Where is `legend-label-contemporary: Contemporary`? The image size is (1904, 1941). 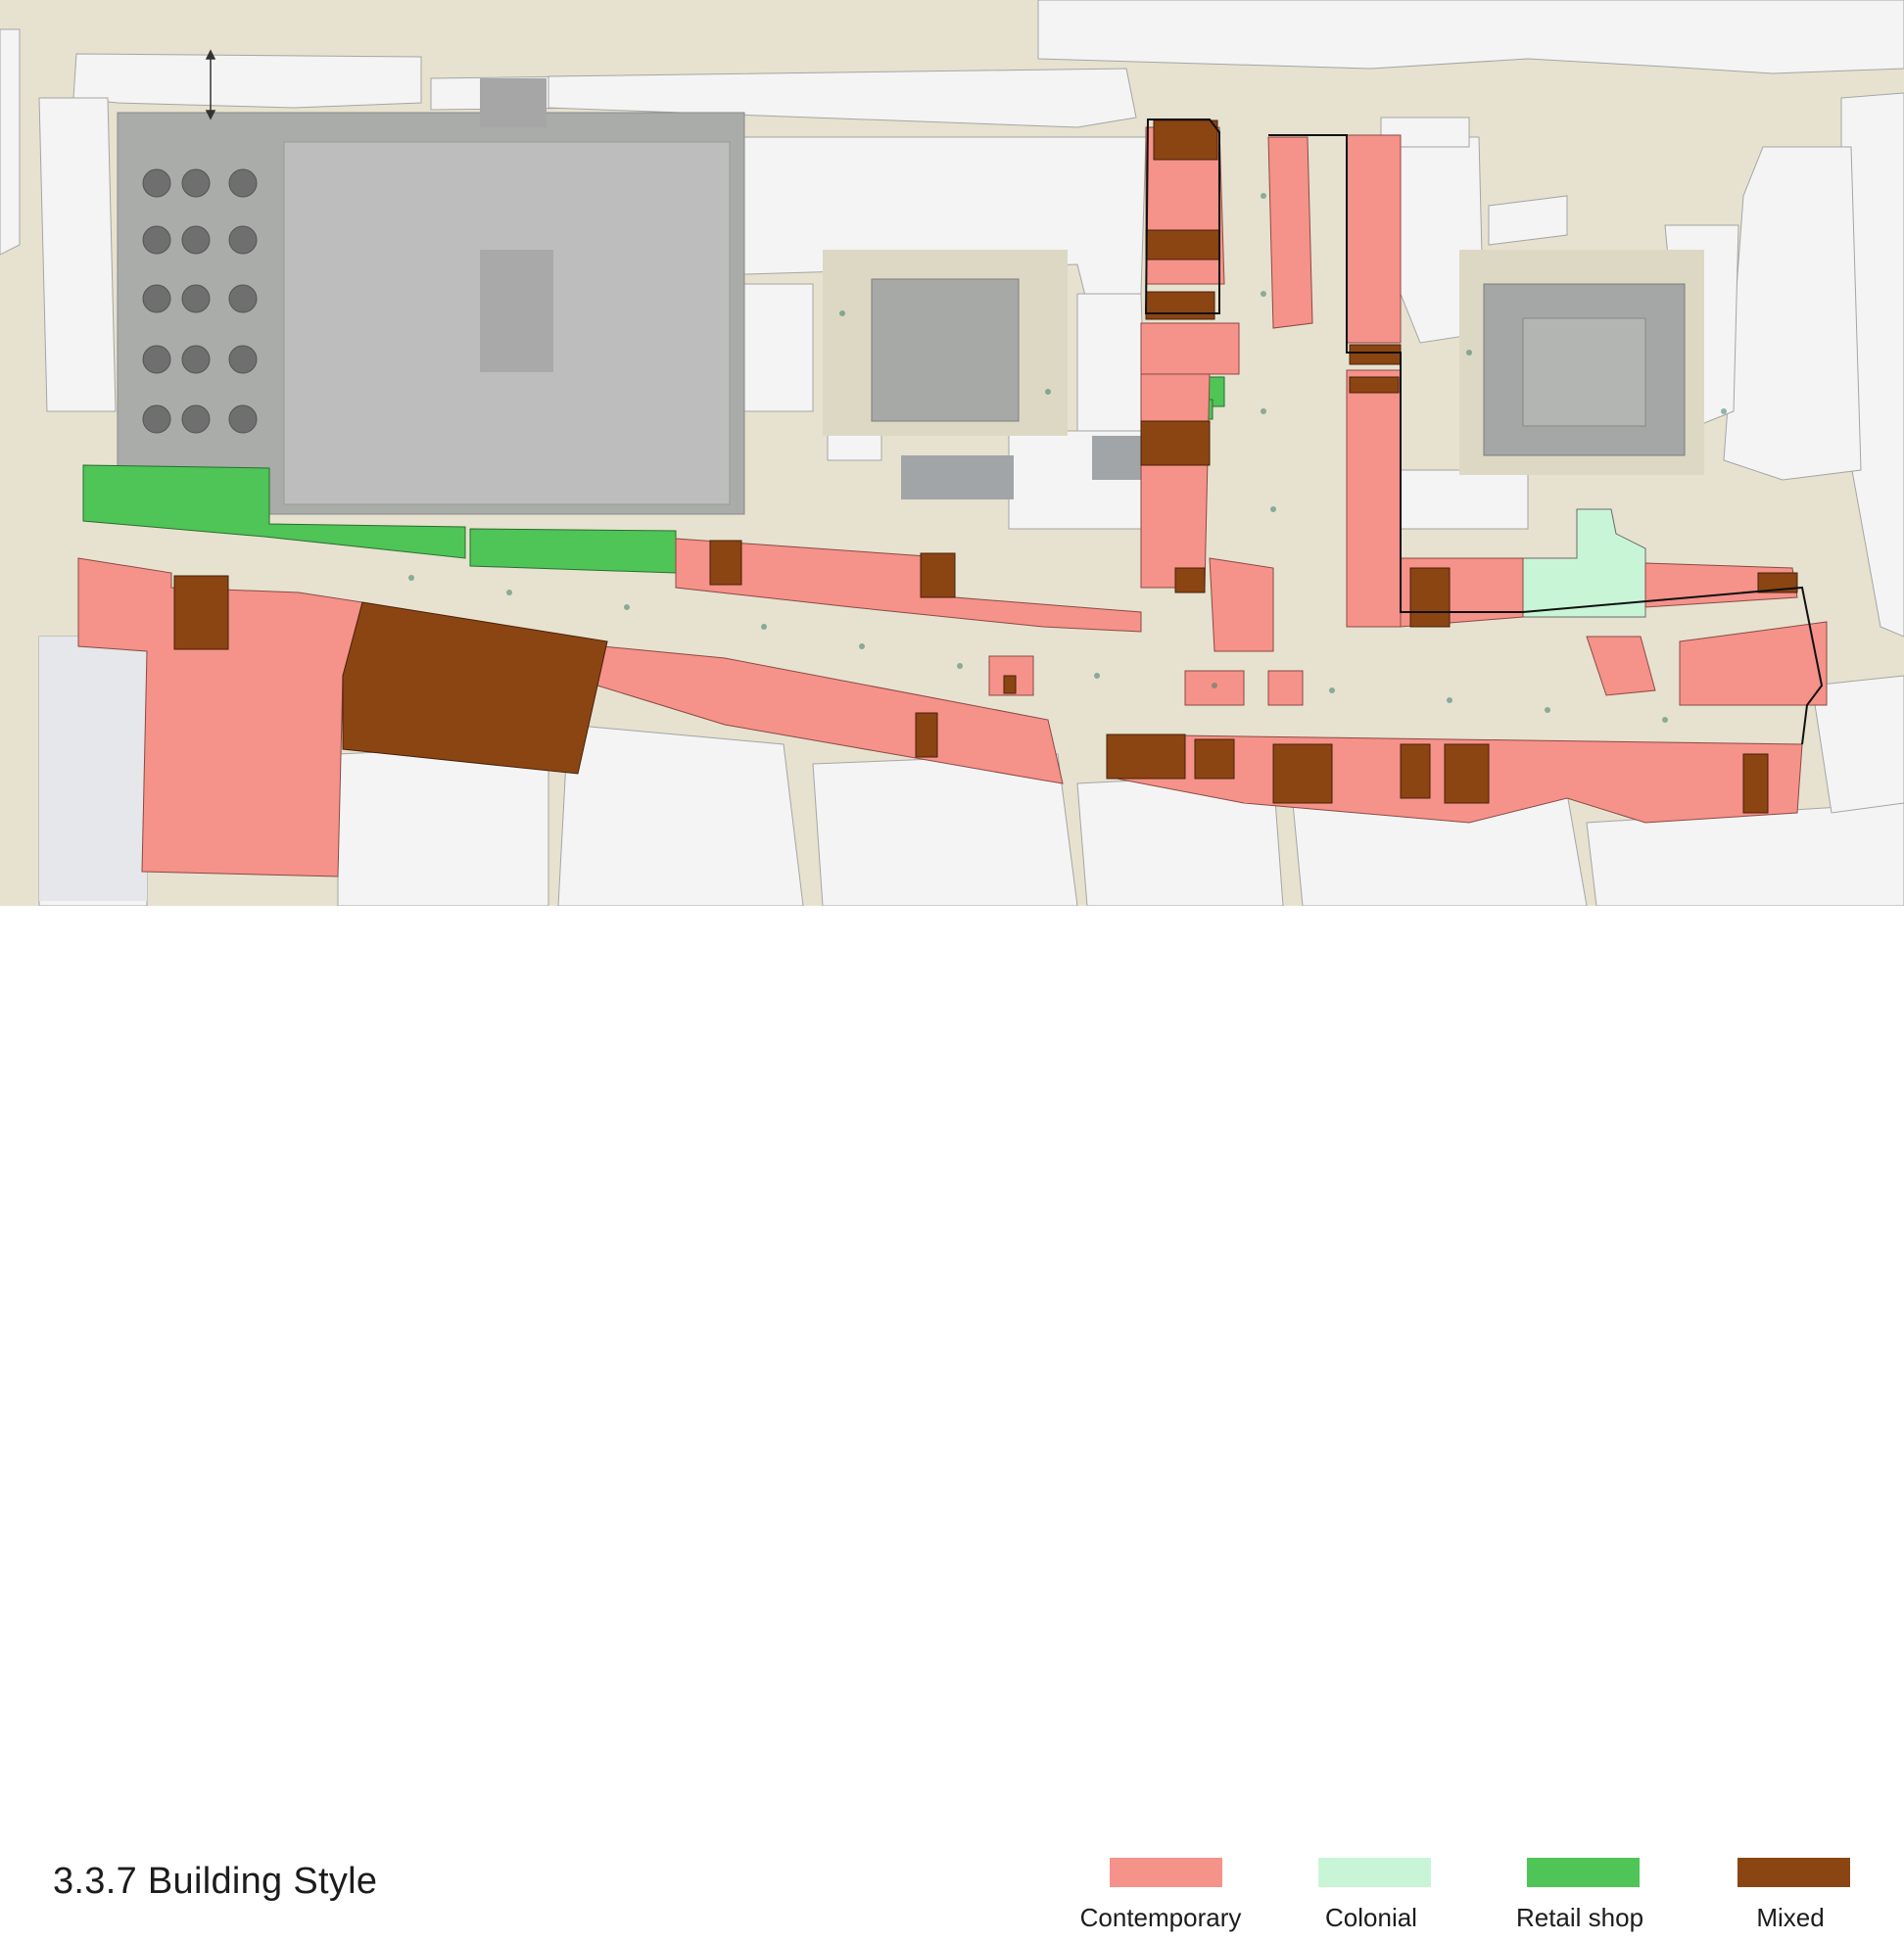 legend-label-contemporary: Contemporary is located at coordinates (1160, 1918).